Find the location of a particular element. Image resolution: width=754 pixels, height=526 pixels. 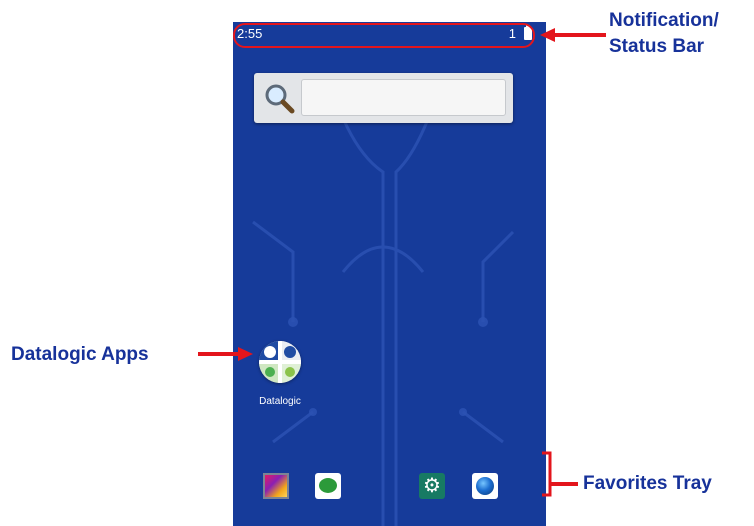

status-time: 2:55 is located at coordinates (250, 33).